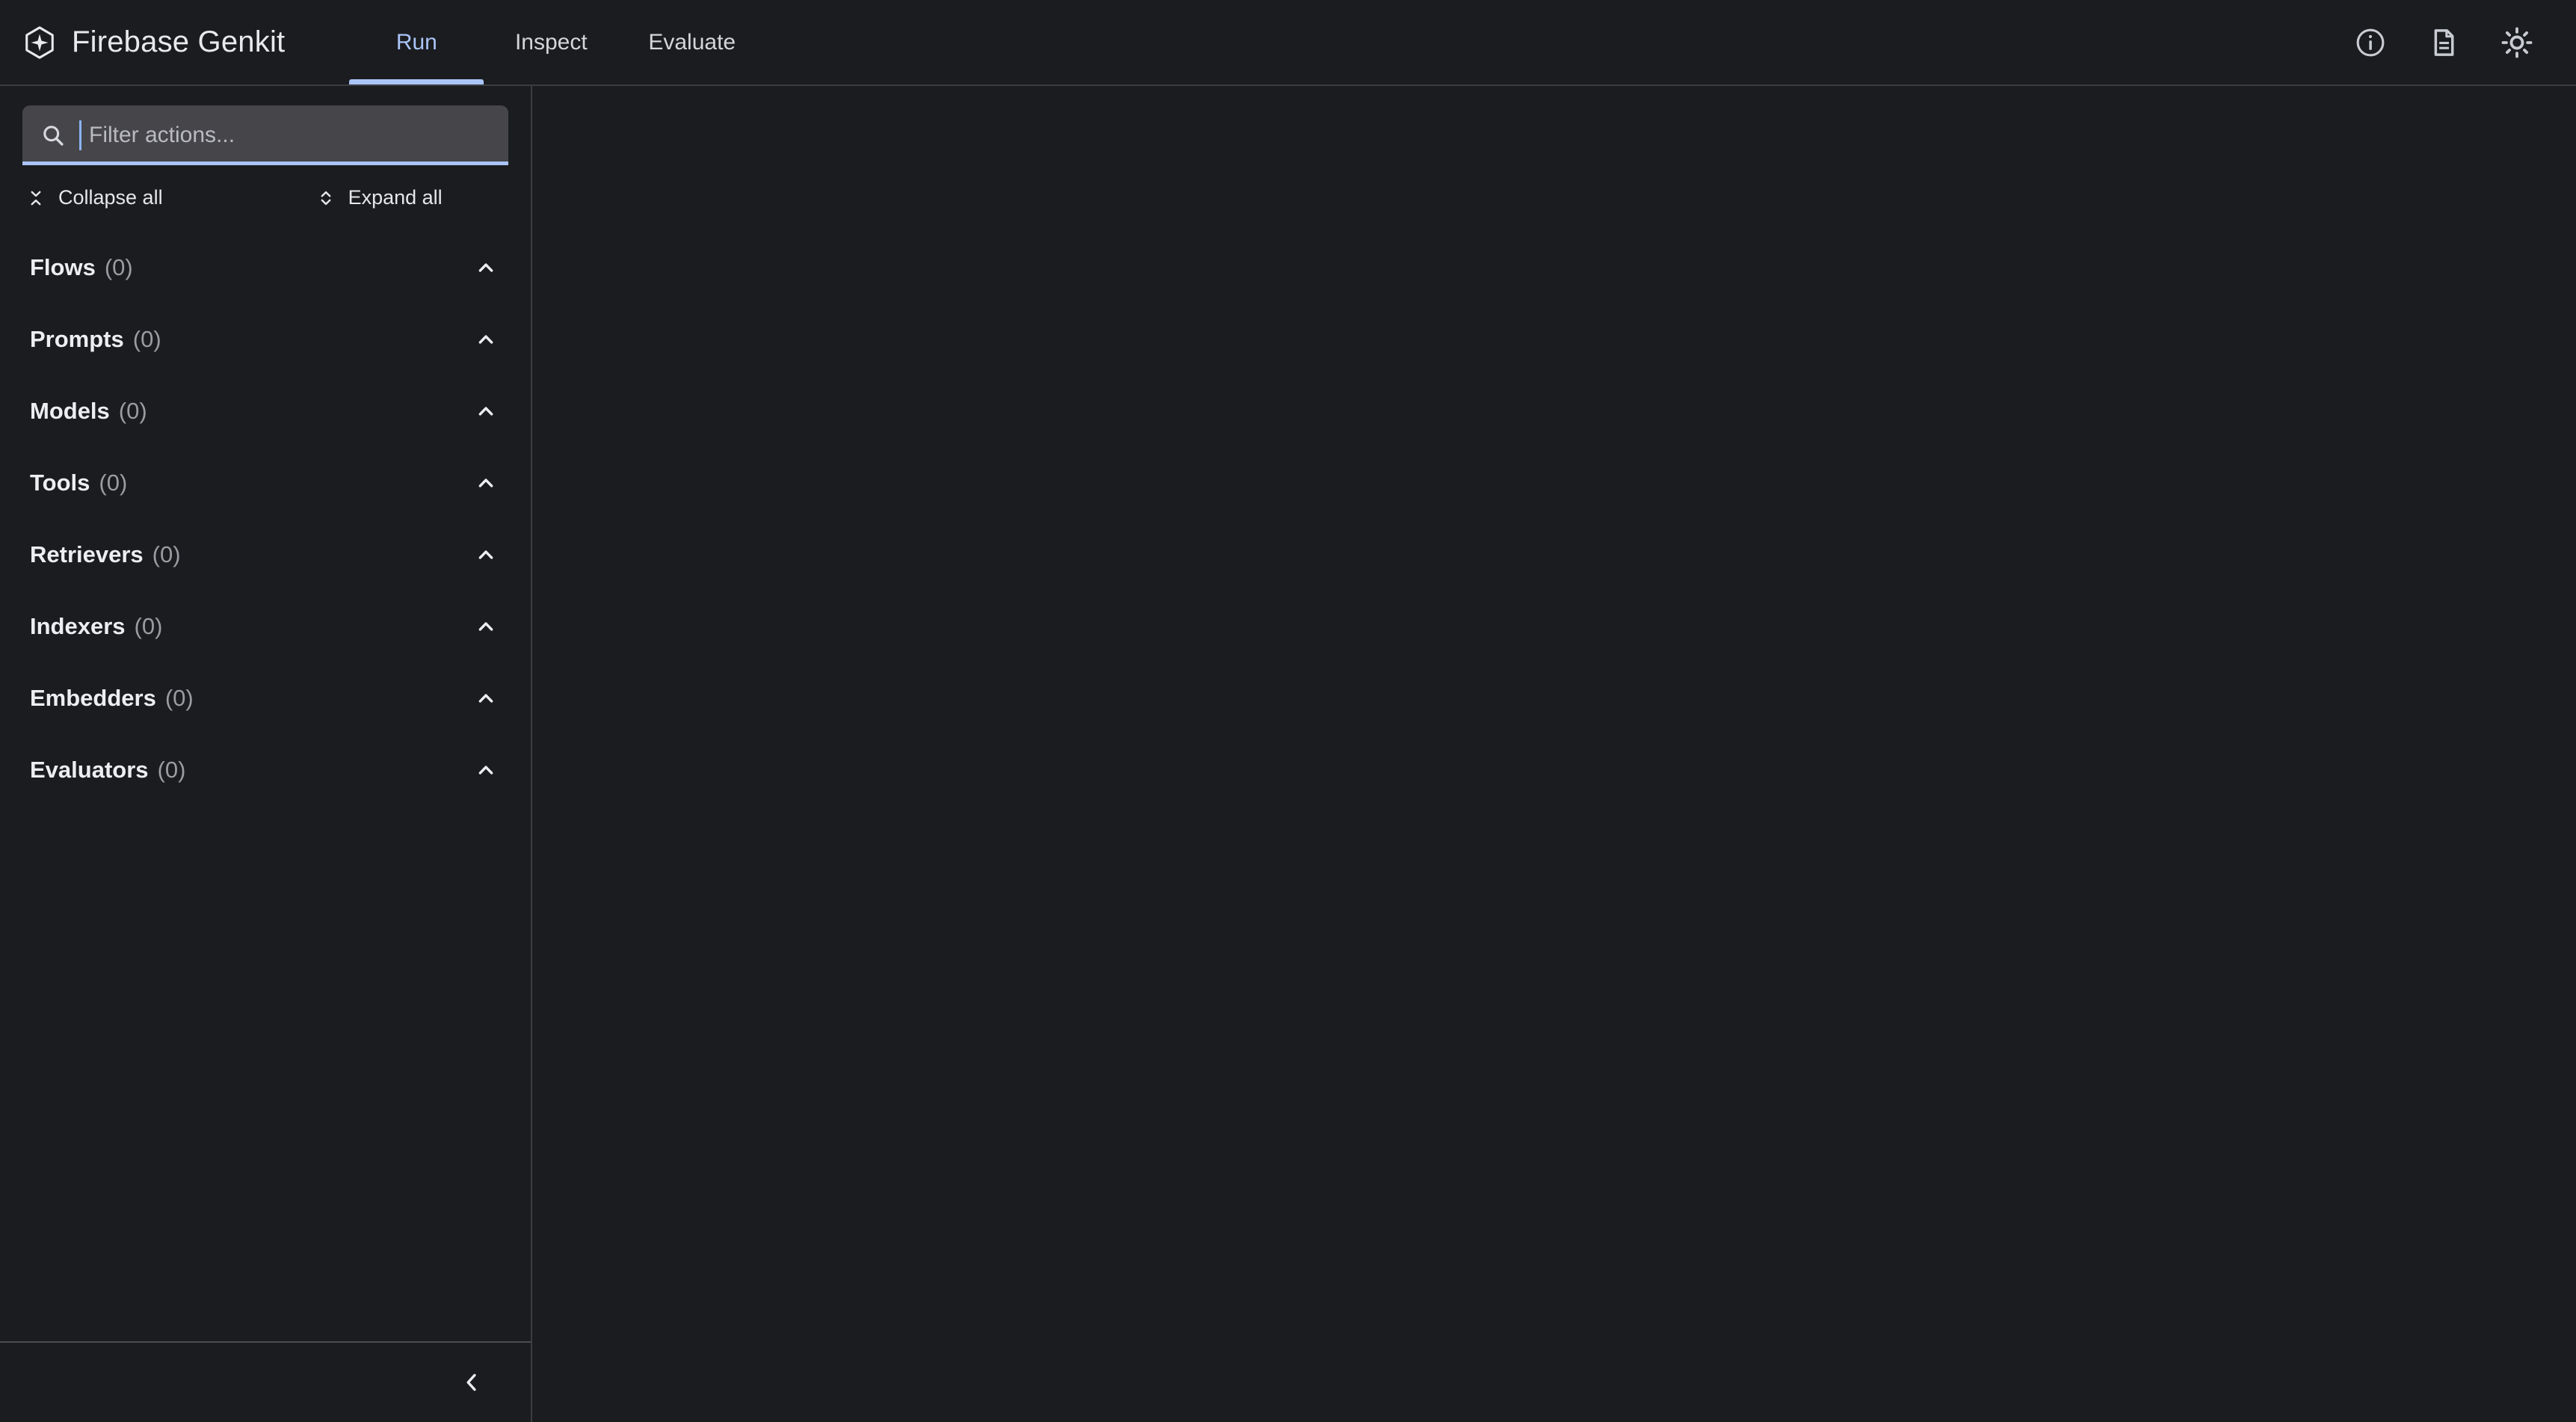  I want to click on tab-run-label: Run, so click(416, 42).